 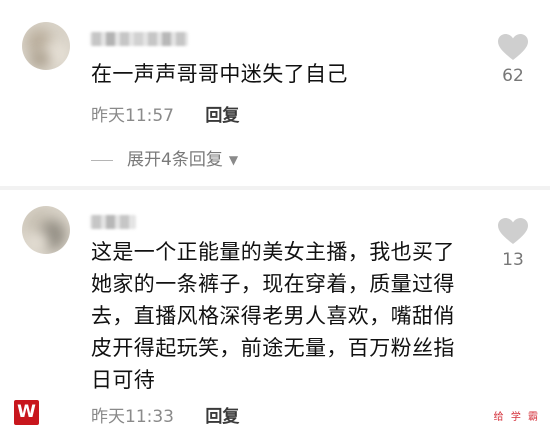 What do you see at coordinates (513, 260) in the screenshot?
I see `like-count: 13` at bounding box center [513, 260].